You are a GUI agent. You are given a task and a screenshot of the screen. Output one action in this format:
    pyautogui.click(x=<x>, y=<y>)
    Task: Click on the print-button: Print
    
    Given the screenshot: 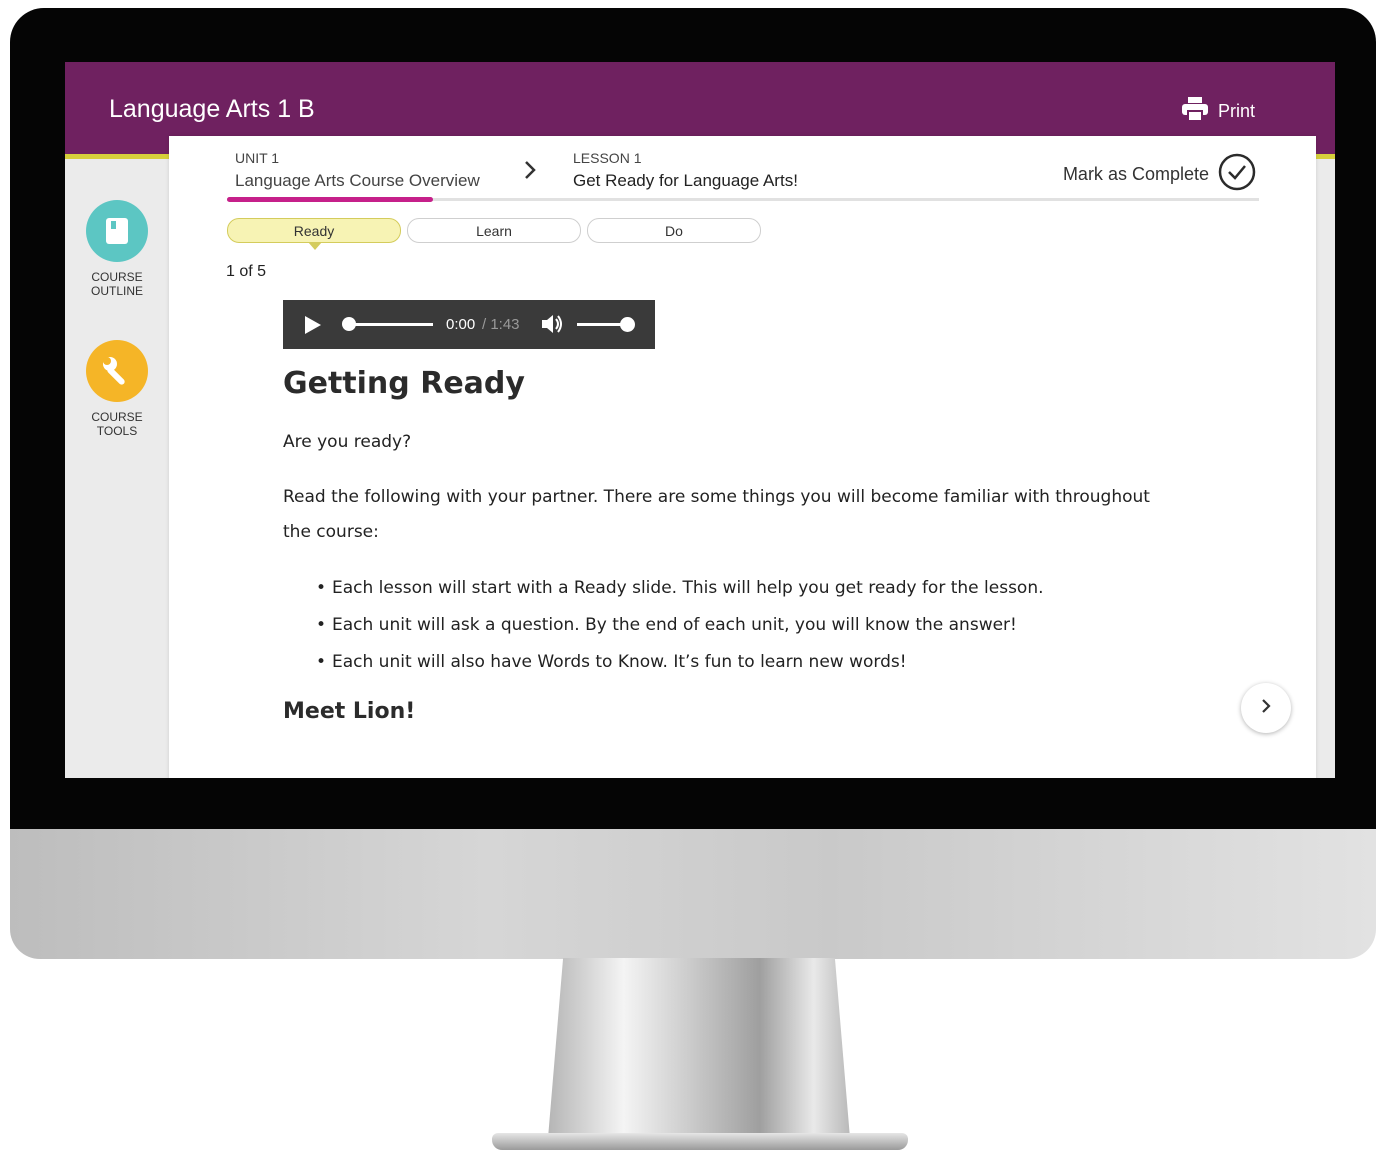 What is the action you would take?
    pyautogui.click(x=1218, y=111)
    